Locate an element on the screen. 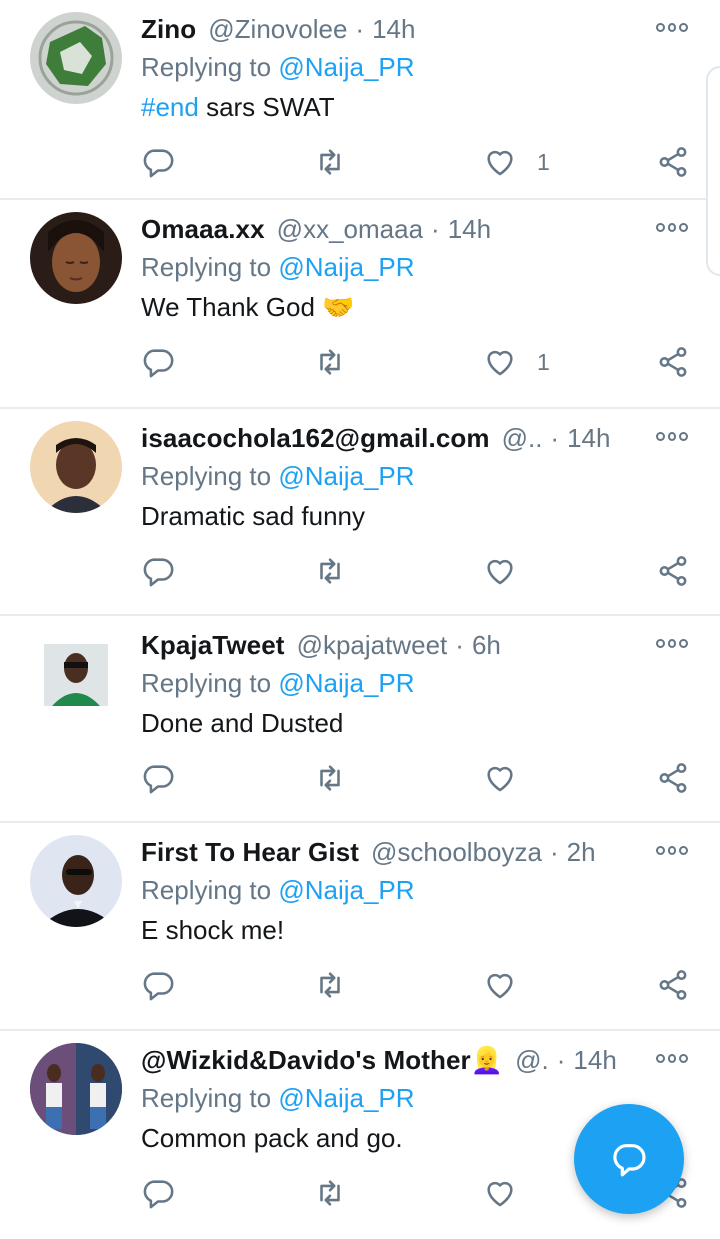  person-emoji: 👱‍♀️ is located at coordinates (487, 1059).